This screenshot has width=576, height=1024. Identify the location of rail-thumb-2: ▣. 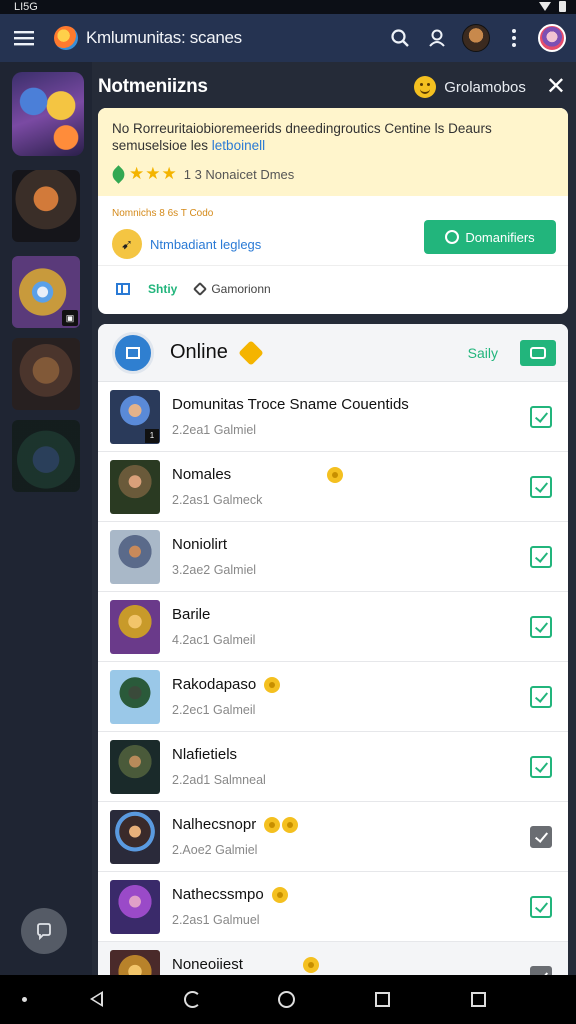
(46, 292).